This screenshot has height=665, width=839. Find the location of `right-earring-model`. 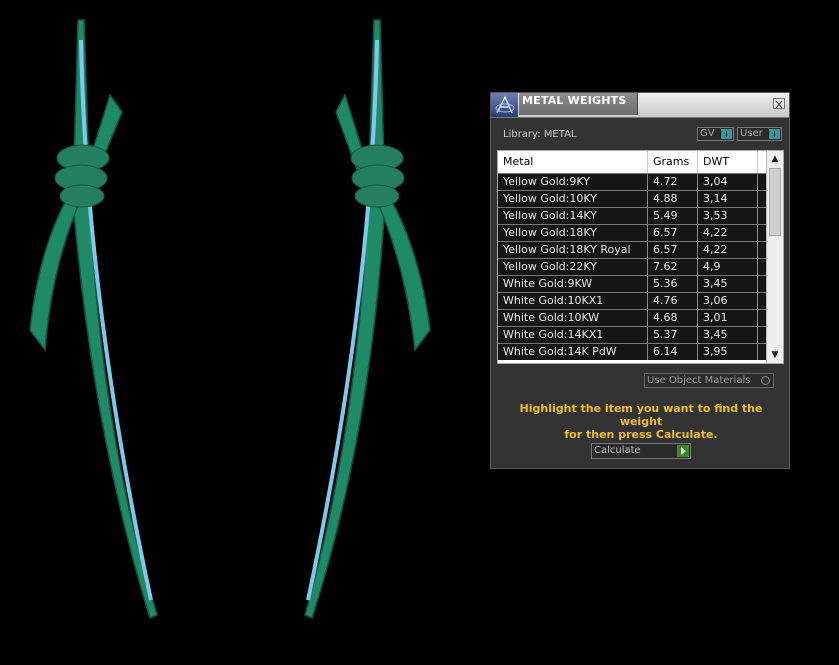

right-earring-model is located at coordinates (367, 319).